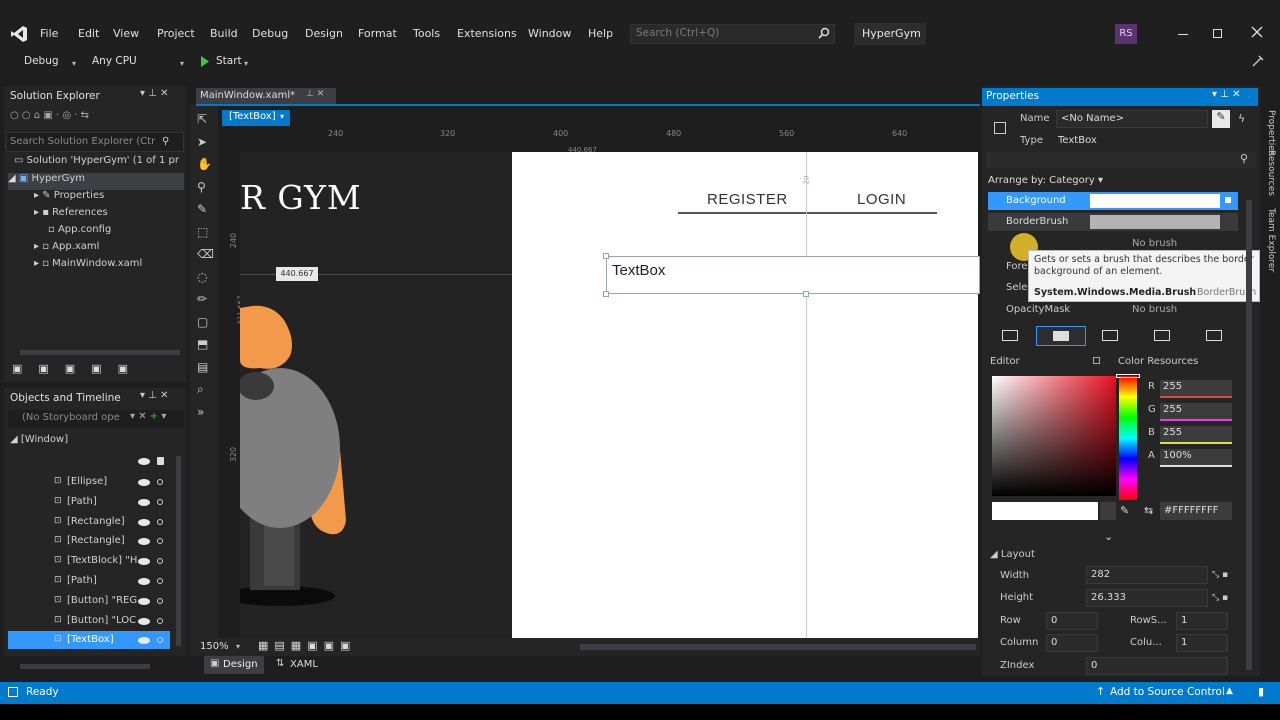 The width and height of the screenshot is (1280, 720). I want to click on arrange-by: Arrange by: Category ▾, so click(1045, 180).